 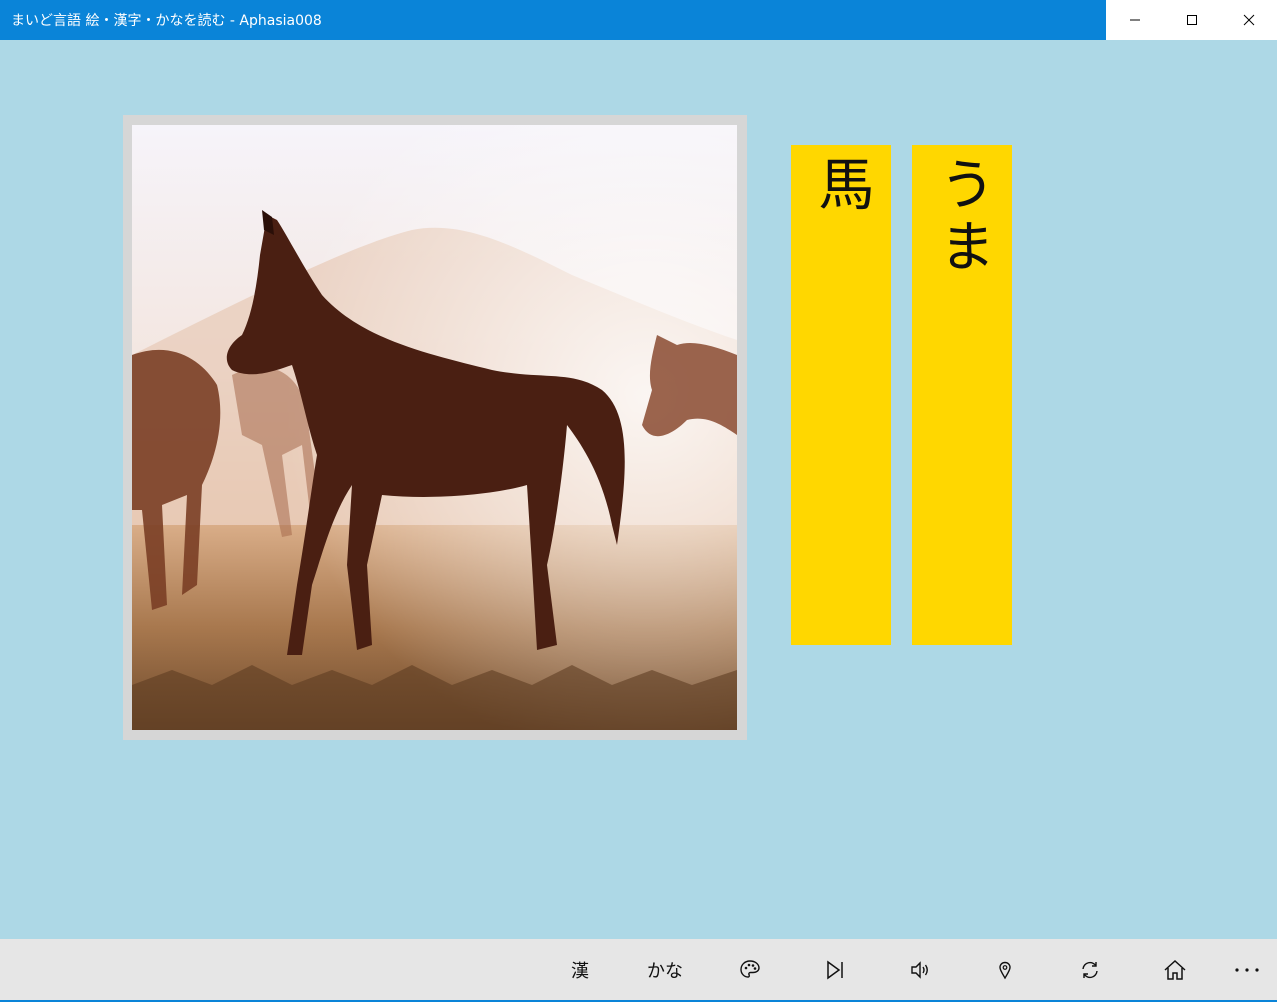 I want to click on kana-button-label: かな, so click(x=665, y=971).